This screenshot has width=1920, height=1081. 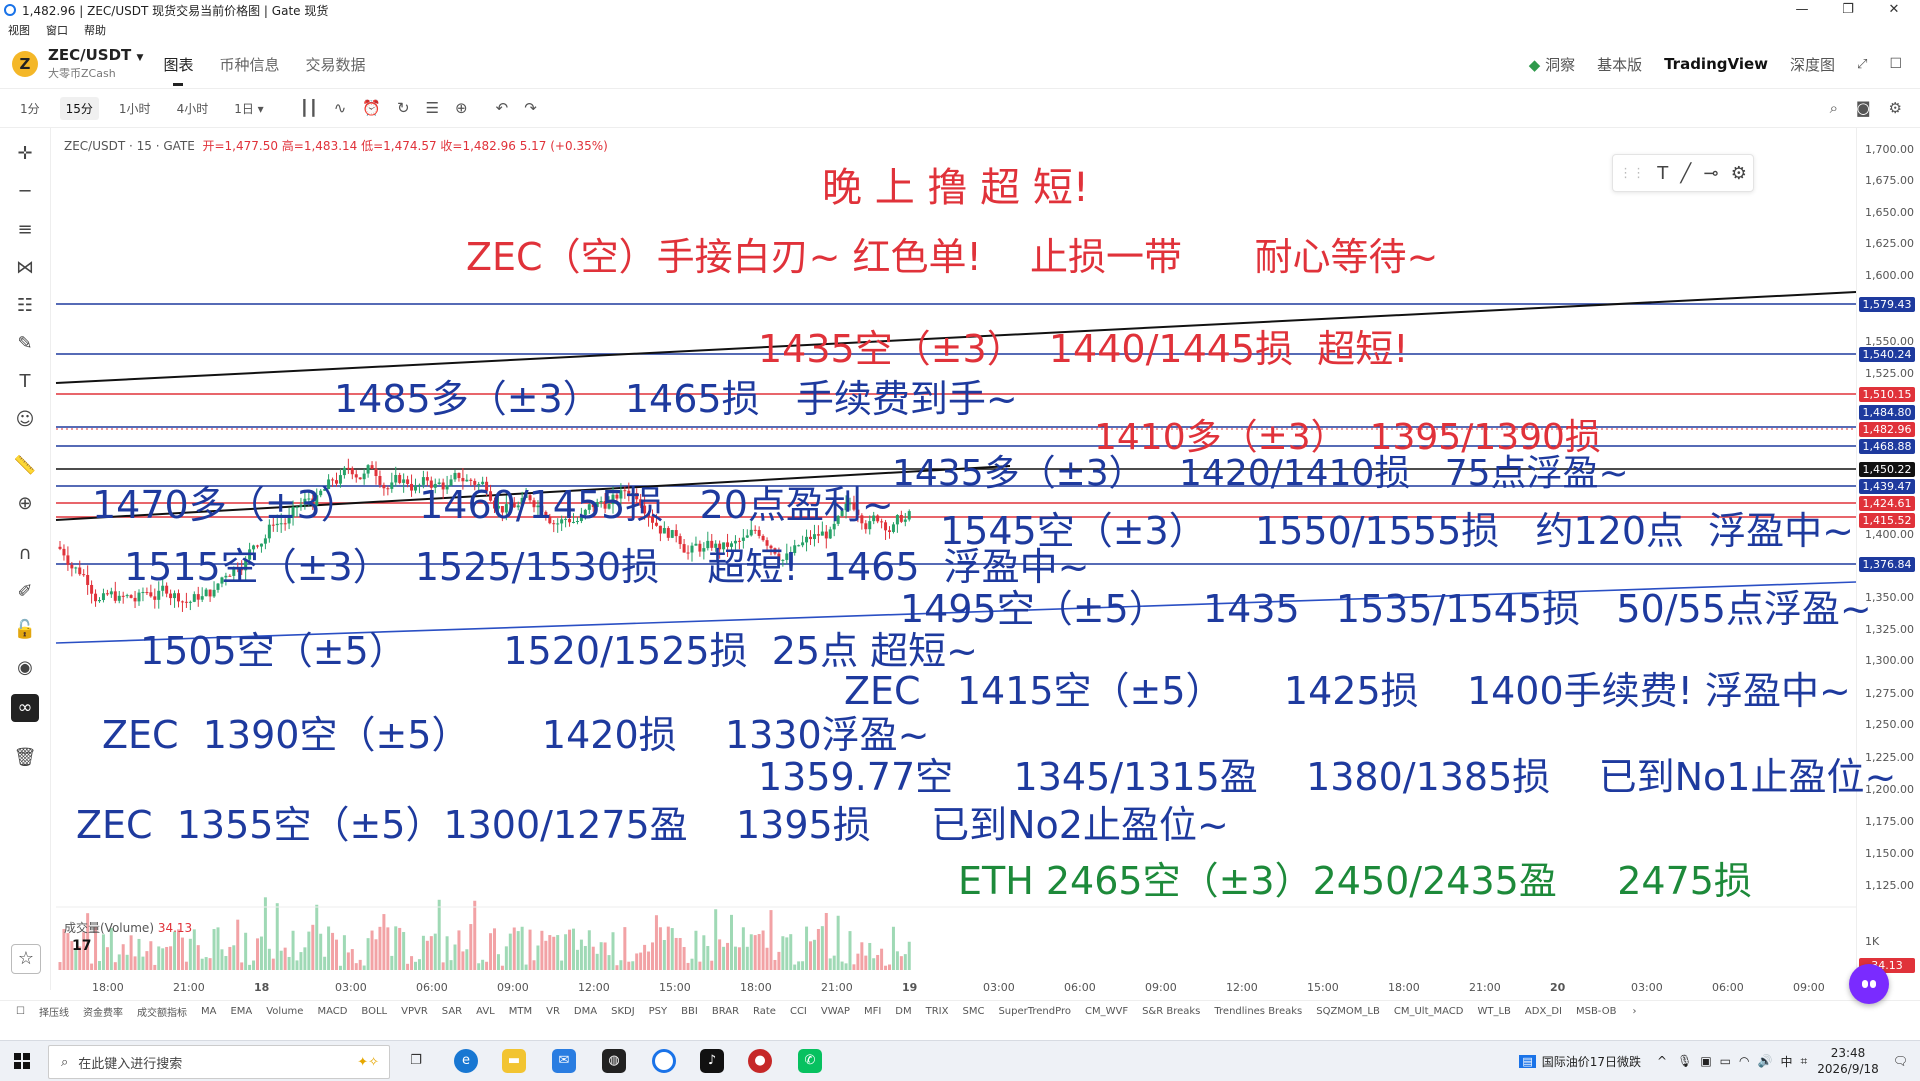 I want to click on ime-mode-icon: ⌗, so click(x=1803, y=1061).